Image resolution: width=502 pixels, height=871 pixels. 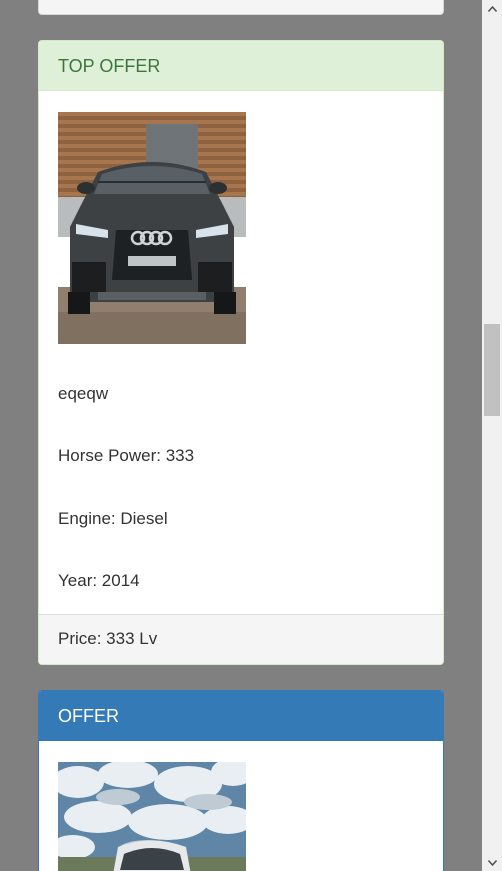 I want to click on offer-heading: OFFER, so click(x=241, y=716).